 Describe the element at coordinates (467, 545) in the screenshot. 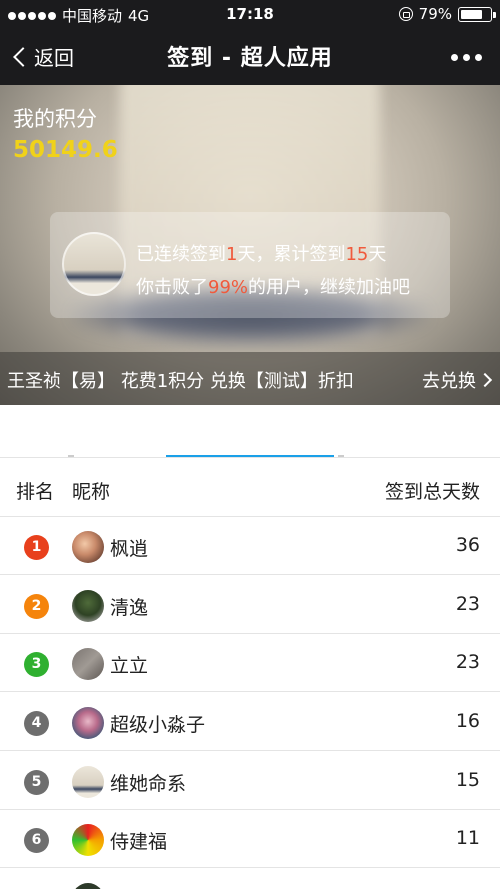

I see `sign-days: 36` at that location.